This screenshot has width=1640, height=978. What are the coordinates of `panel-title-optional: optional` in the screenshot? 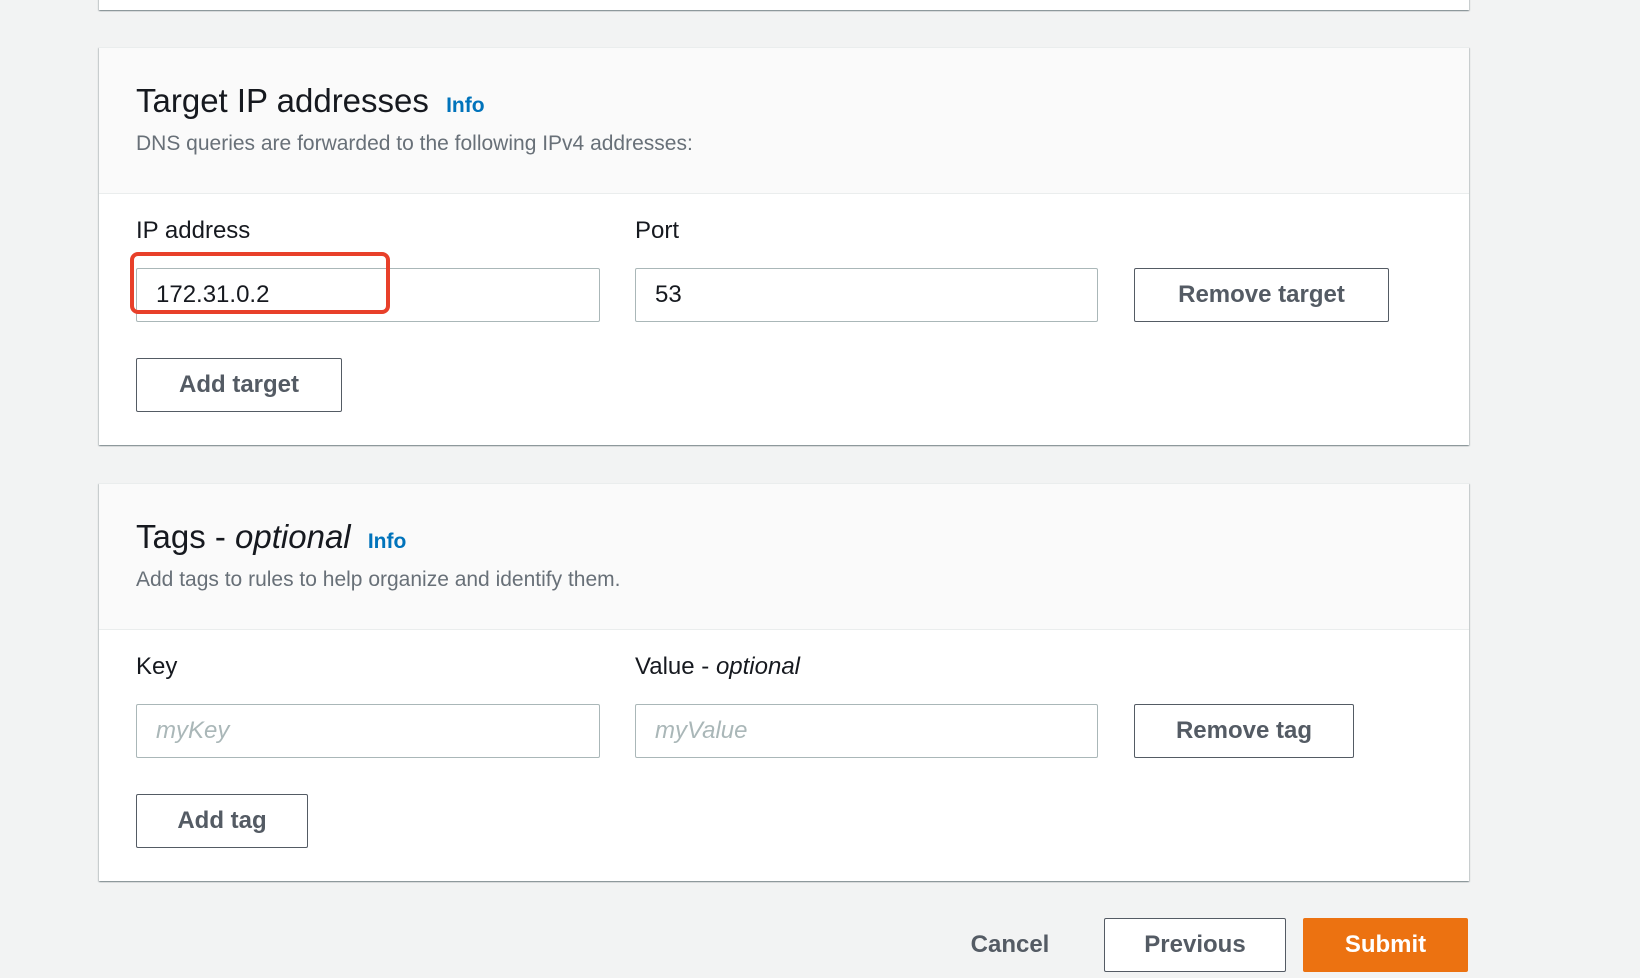 It's located at (293, 536).